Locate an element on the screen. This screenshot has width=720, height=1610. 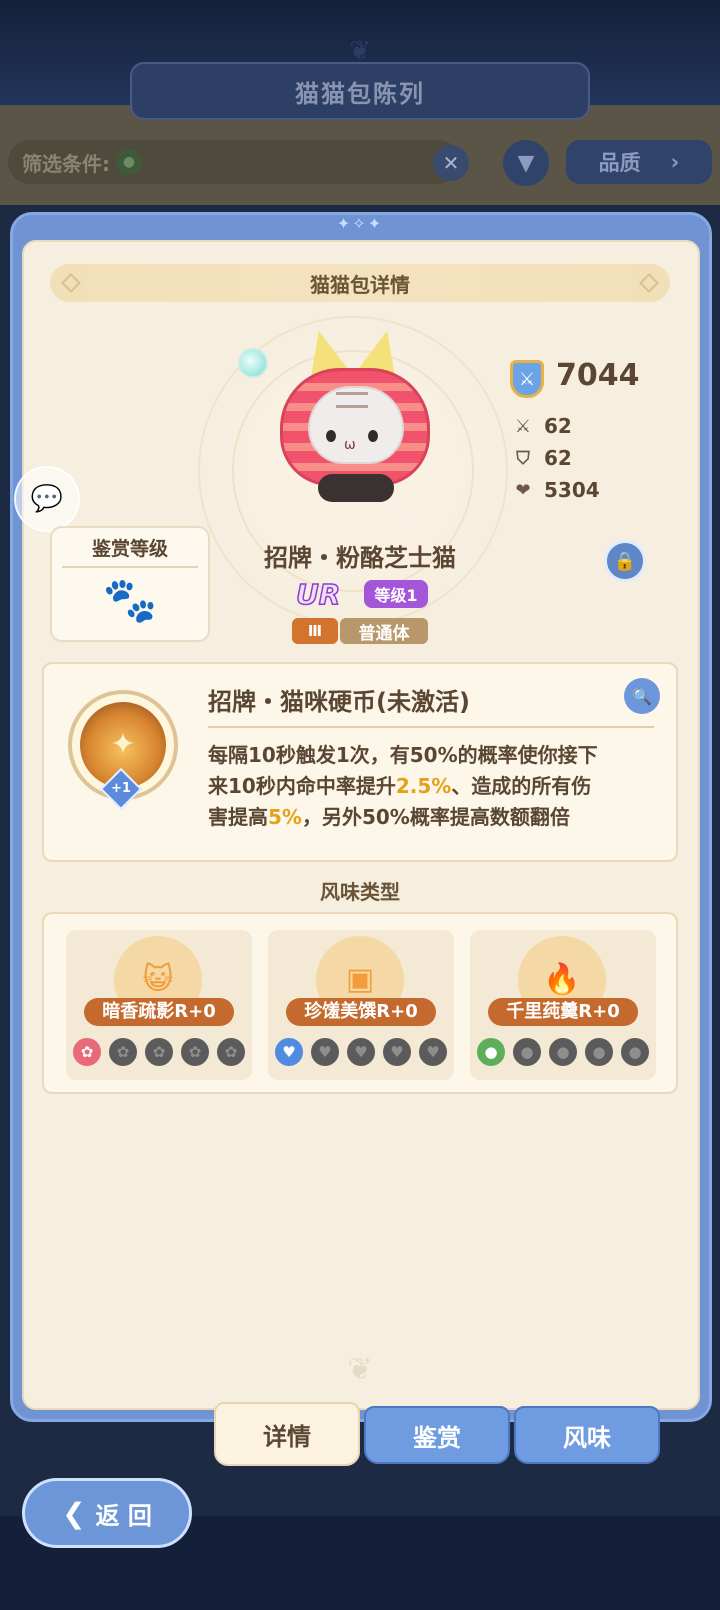
back-label: 返 回 is located at coordinates (123, 1515).